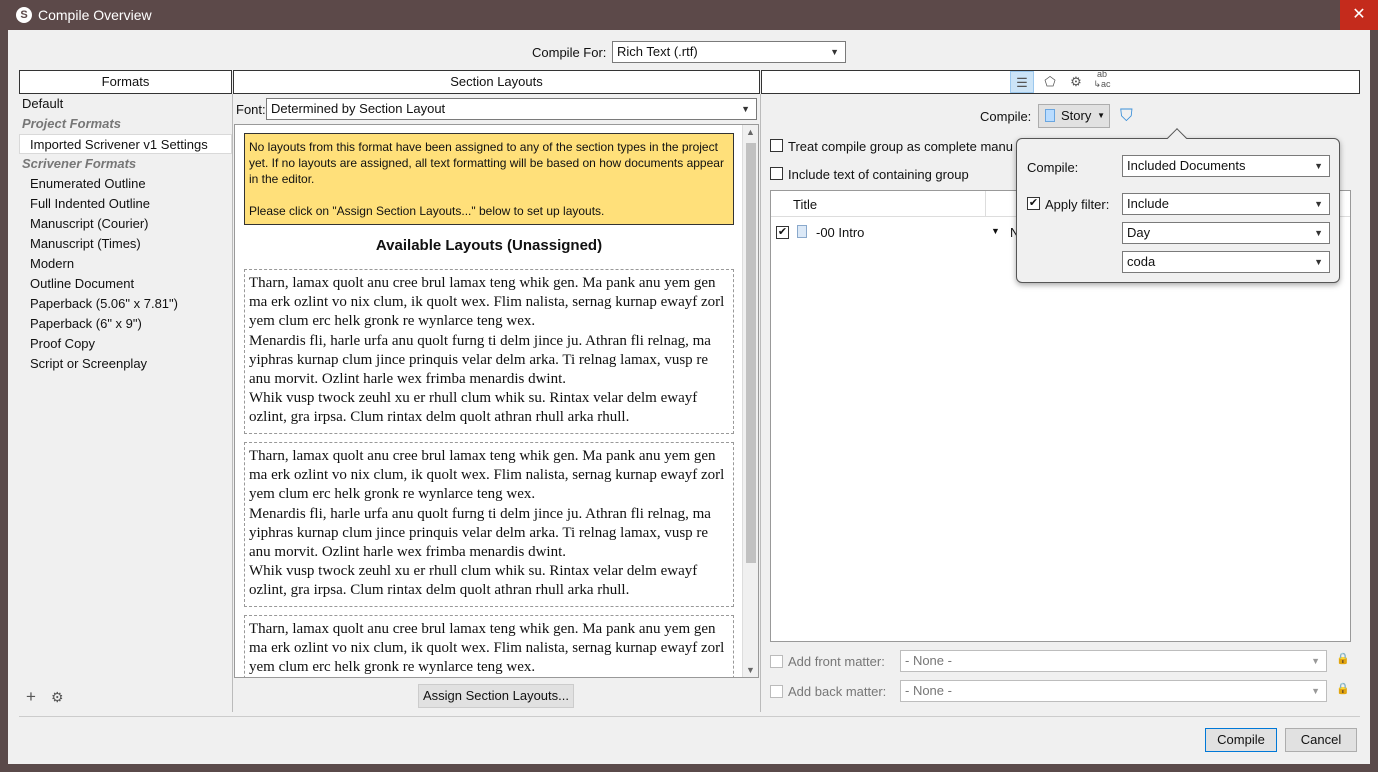  I want to click on front-matter-select: - None - ▼, so click(1113, 661).